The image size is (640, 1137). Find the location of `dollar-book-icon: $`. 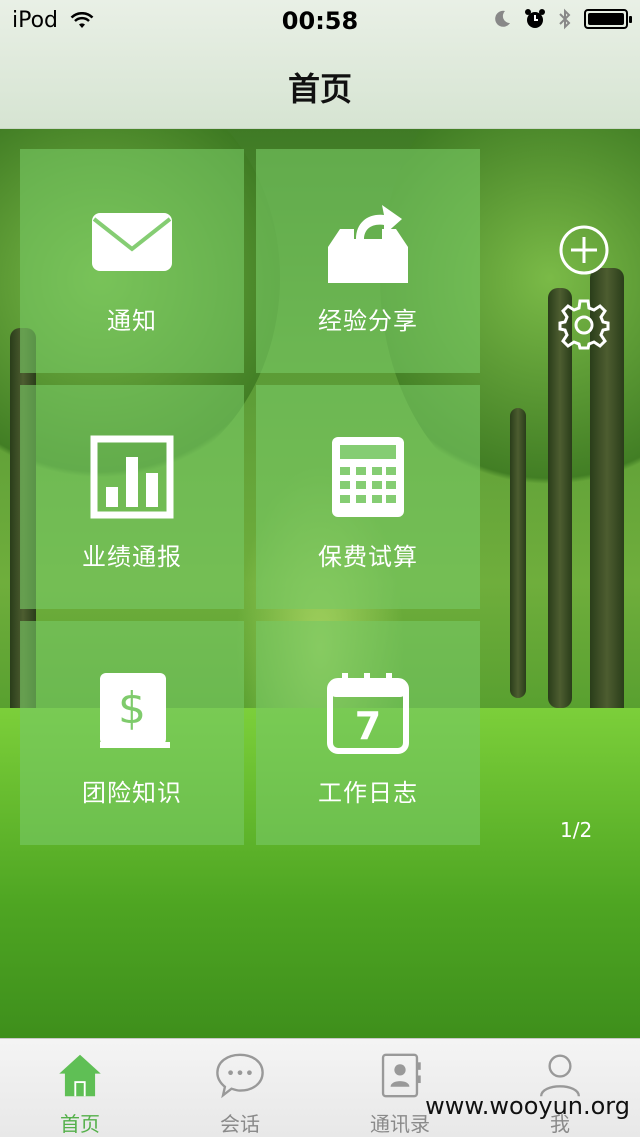

dollar-book-icon: $ is located at coordinates (135, 710).